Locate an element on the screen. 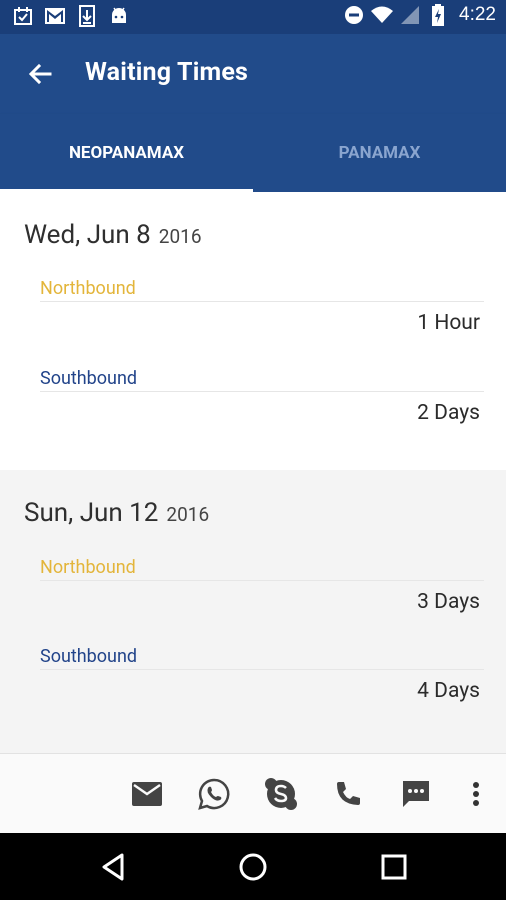 This screenshot has height=900, width=506. southbound-value: 4 Days is located at coordinates (448, 691).